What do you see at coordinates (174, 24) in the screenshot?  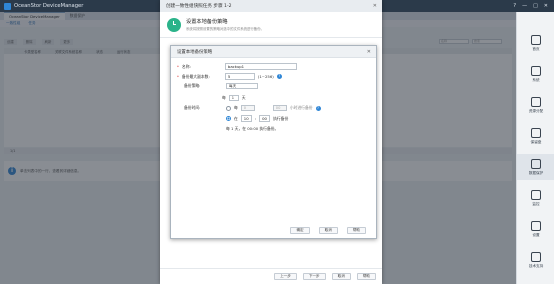 I see `clock-icon` at bounding box center [174, 24].